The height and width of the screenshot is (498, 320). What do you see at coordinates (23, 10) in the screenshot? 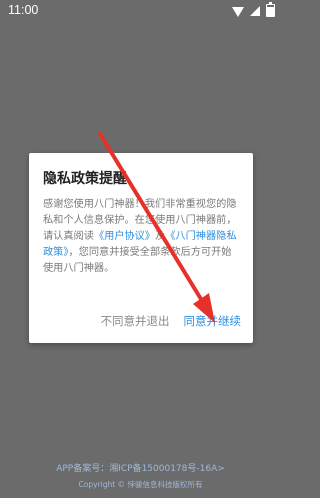
I see `status-time: 11:00` at bounding box center [23, 10].